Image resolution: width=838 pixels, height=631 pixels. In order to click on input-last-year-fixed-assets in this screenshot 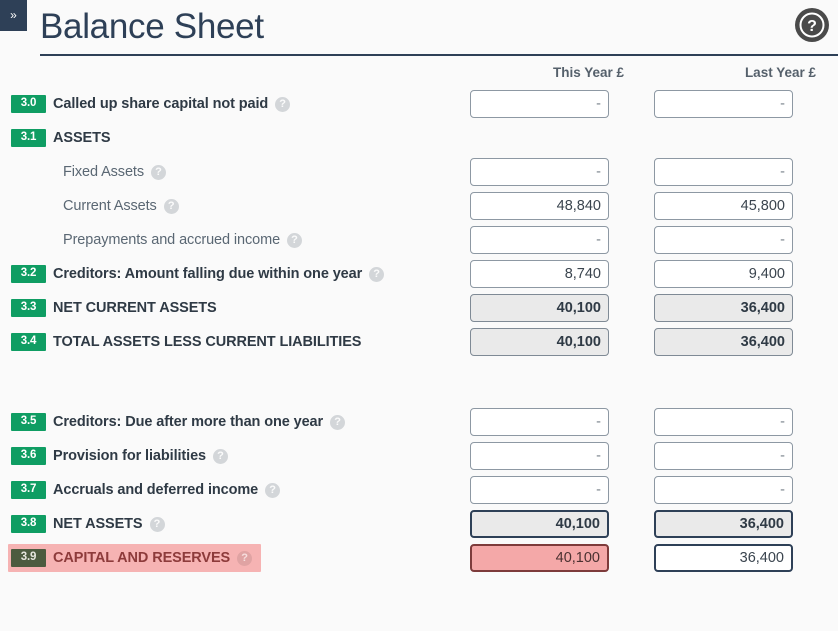, I will do `click(723, 172)`.